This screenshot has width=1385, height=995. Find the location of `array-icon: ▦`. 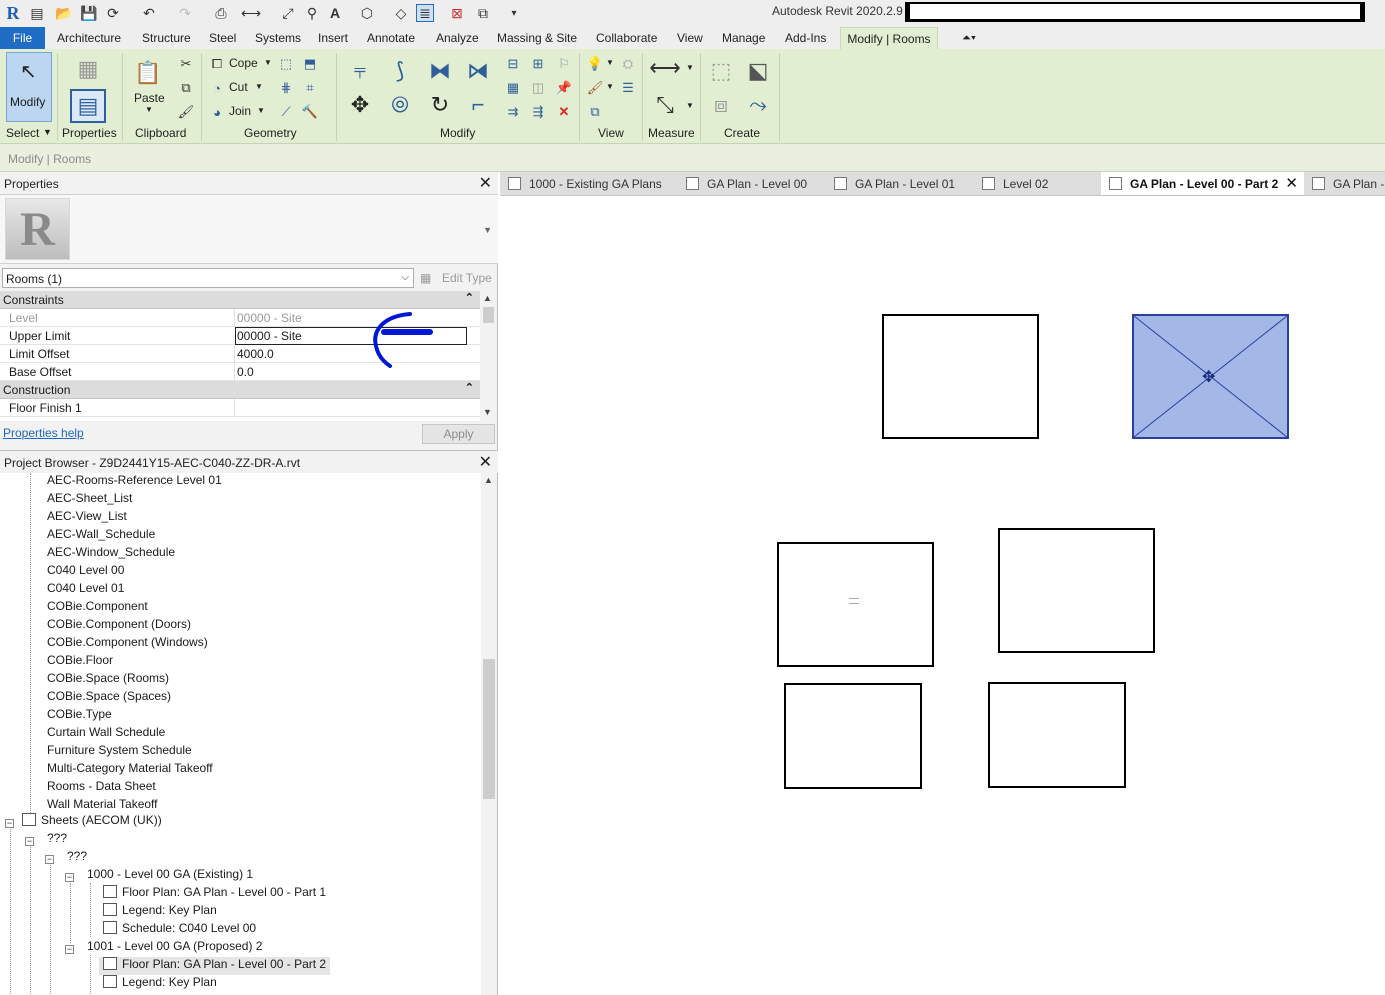

array-icon: ▦ is located at coordinates (513, 88).